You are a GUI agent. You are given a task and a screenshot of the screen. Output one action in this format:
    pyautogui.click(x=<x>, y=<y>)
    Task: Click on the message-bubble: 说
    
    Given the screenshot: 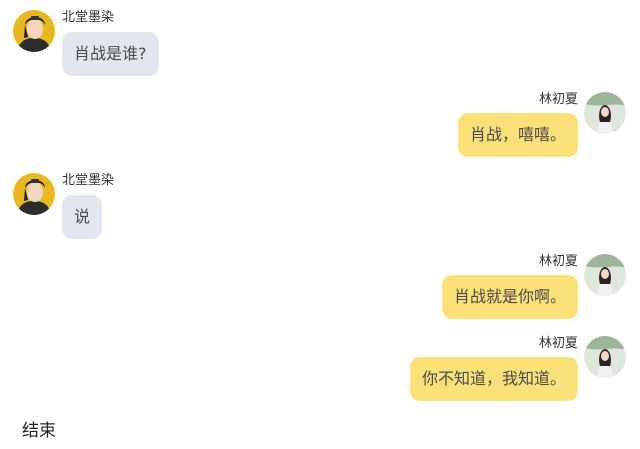 What is the action you would take?
    pyautogui.click(x=82, y=217)
    